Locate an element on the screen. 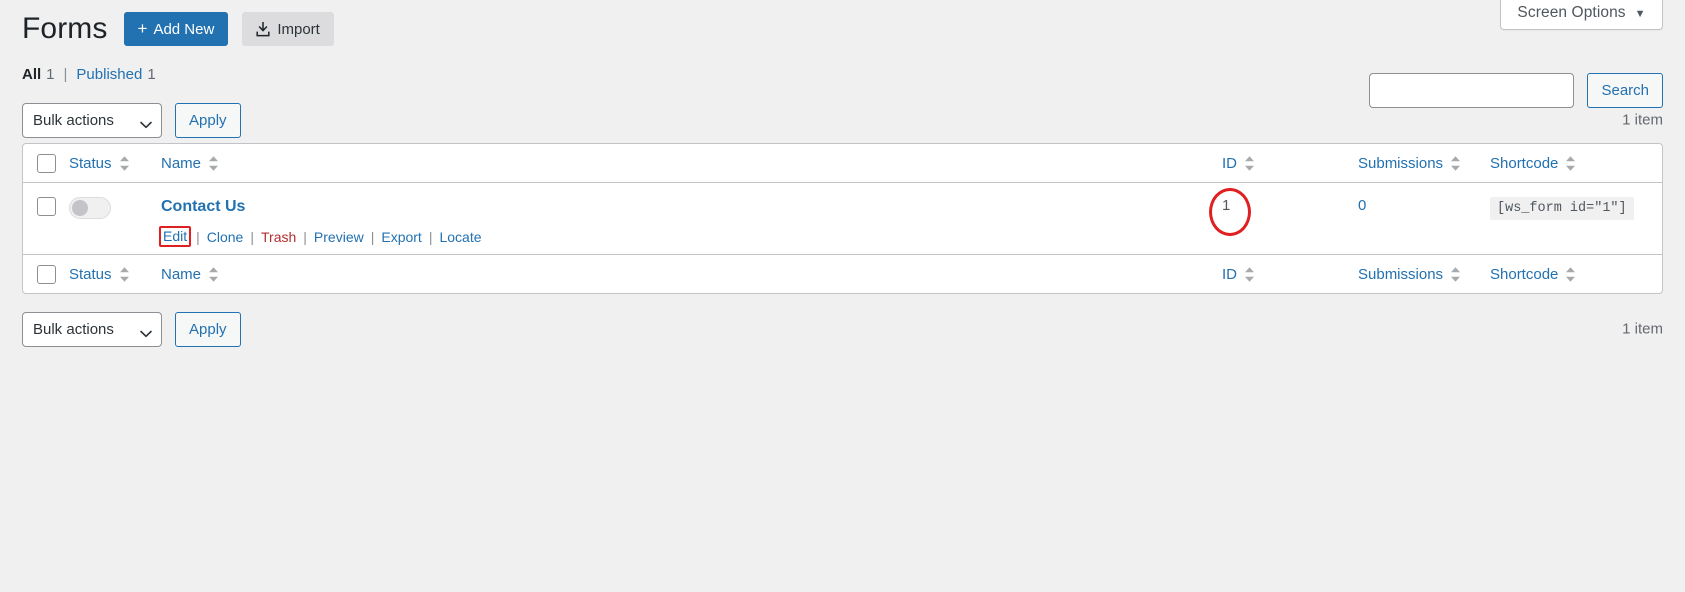 The height and width of the screenshot is (592, 1685). footer-sort-link-id: ID is located at coordinates (1238, 274).